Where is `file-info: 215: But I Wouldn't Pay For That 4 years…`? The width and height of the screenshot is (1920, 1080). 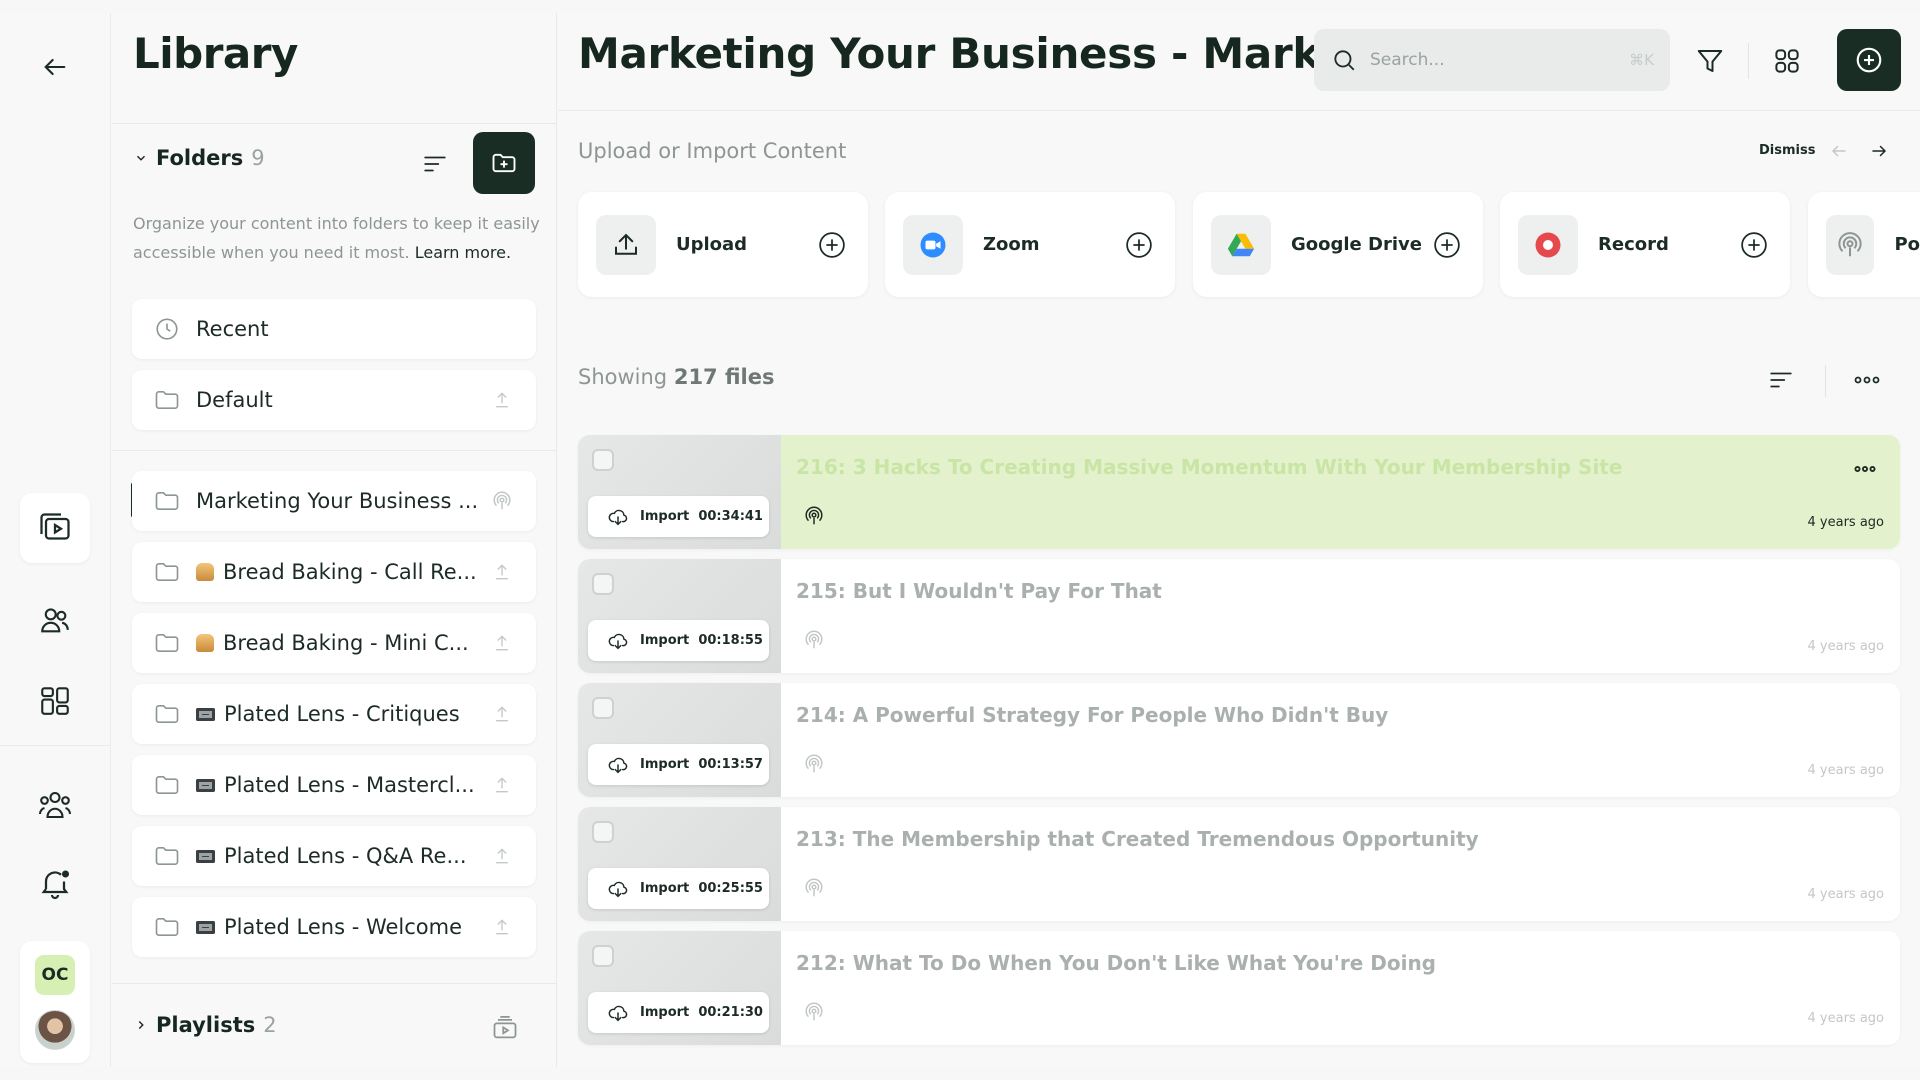 file-info: 215: But I Wouldn't Pay For That 4 years… is located at coordinates (1340, 616).